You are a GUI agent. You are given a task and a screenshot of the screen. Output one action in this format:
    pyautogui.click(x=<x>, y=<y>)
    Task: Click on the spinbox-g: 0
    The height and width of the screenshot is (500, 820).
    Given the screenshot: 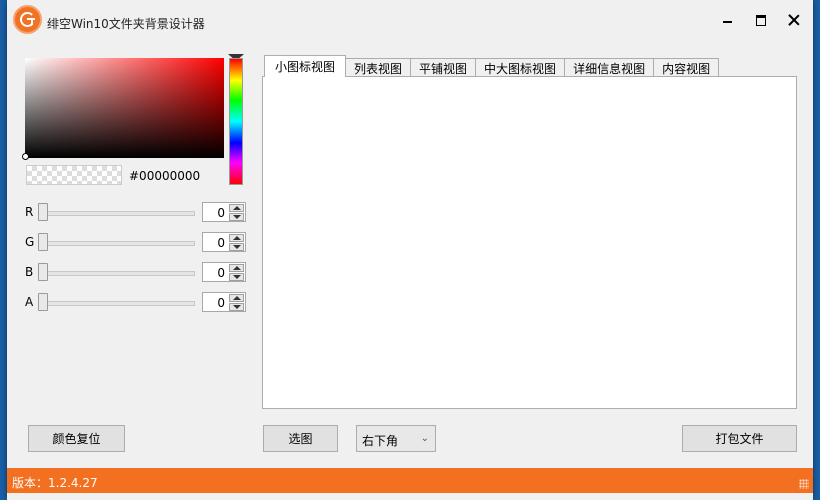 What is the action you would take?
    pyautogui.click(x=224, y=242)
    